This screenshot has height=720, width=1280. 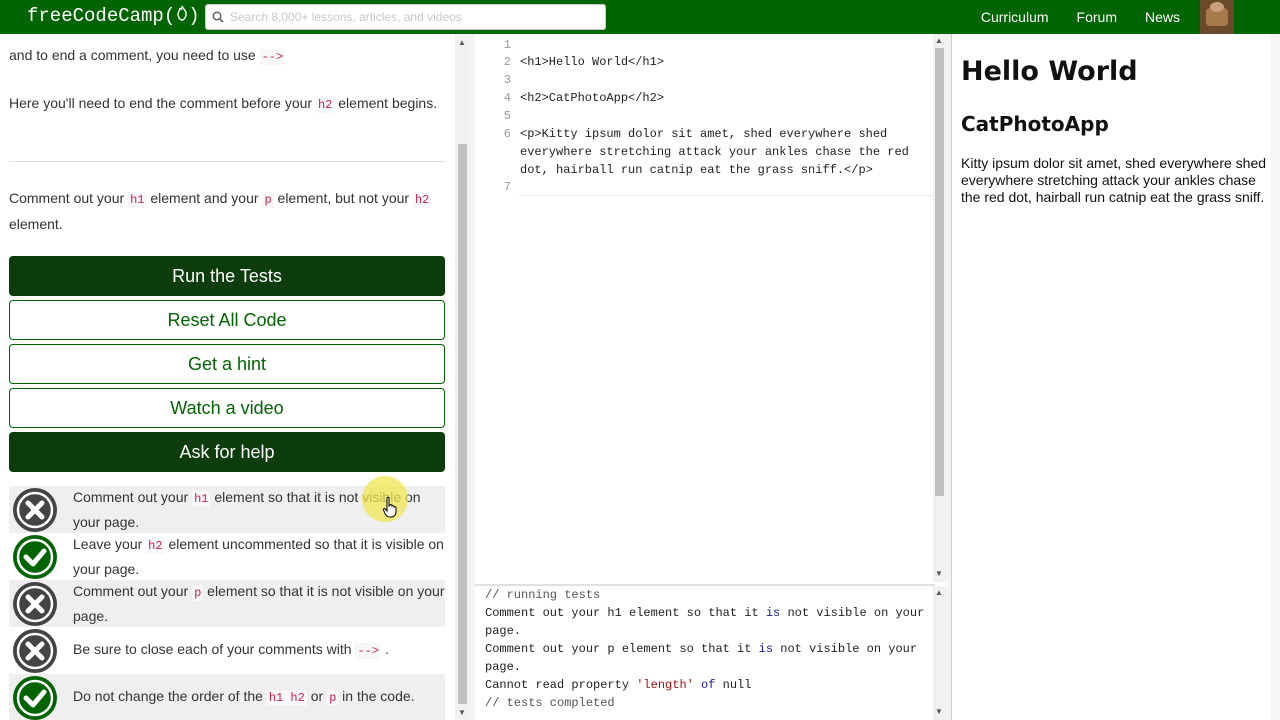 What do you see at coordinates (1275, 377) in the screenshot?
I see `preview-scrollbar` at bounding box center [1275, 377].